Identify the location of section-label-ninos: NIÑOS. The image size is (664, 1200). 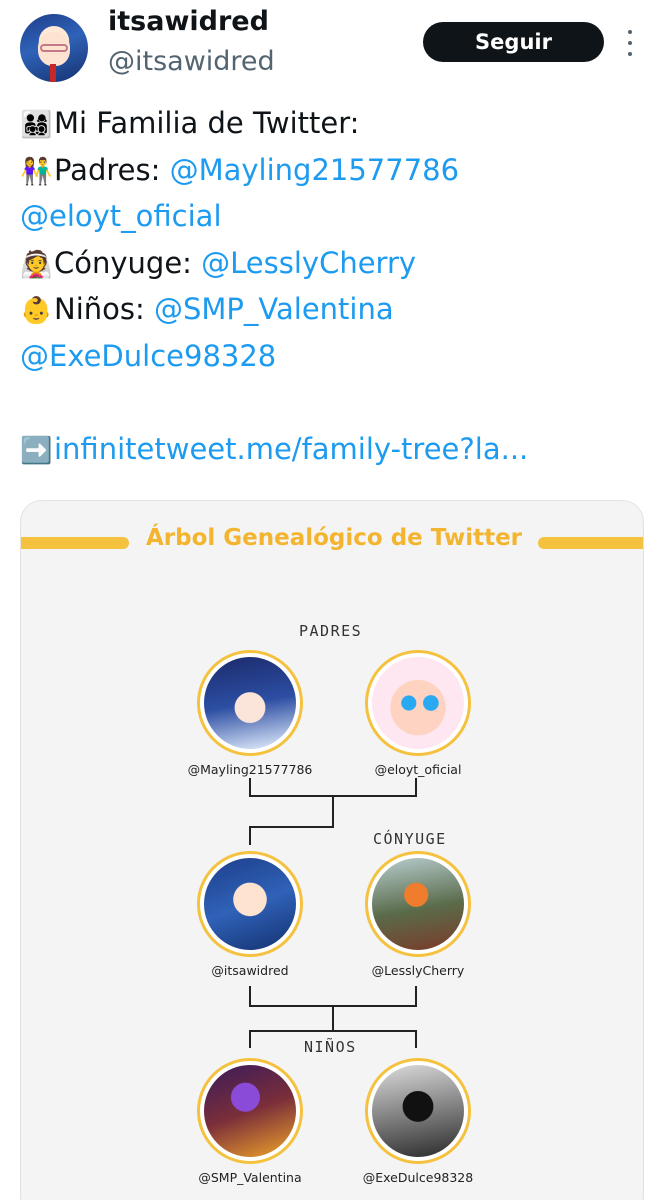
(330, 1047).